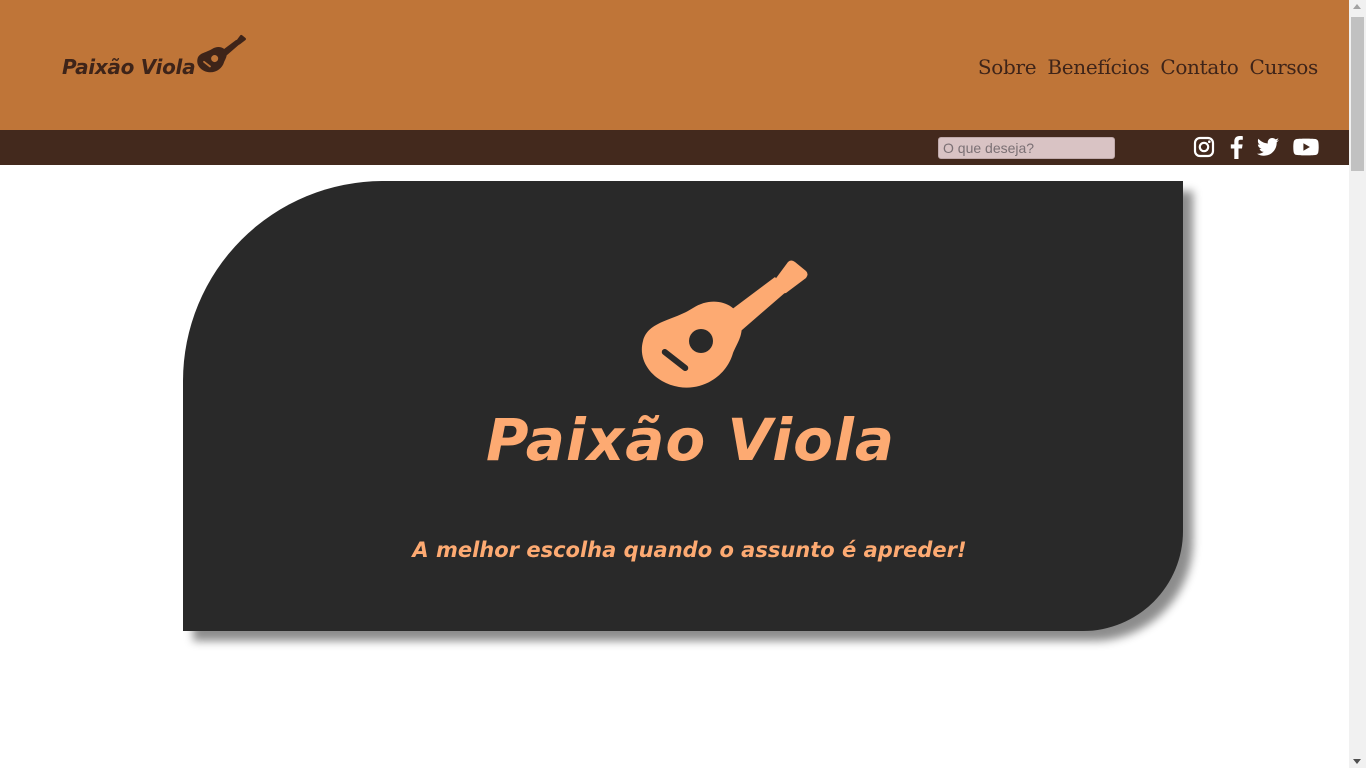 This screenshot has width=1366, height=768. I want to click on site-logo: Paixão Viola, so click(154, 50).